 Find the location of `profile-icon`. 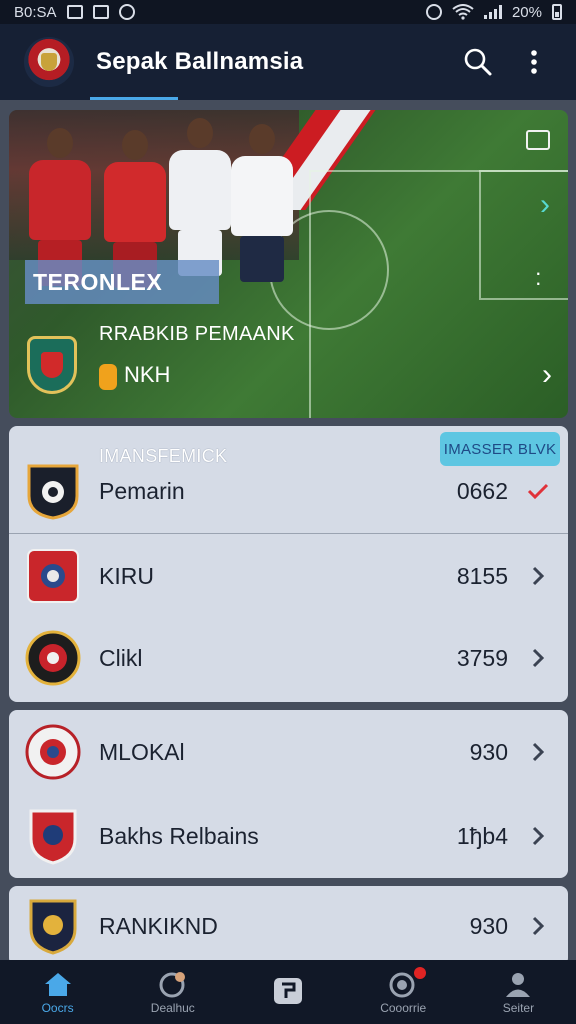

profile-icon is located at coordinates (518, 984).